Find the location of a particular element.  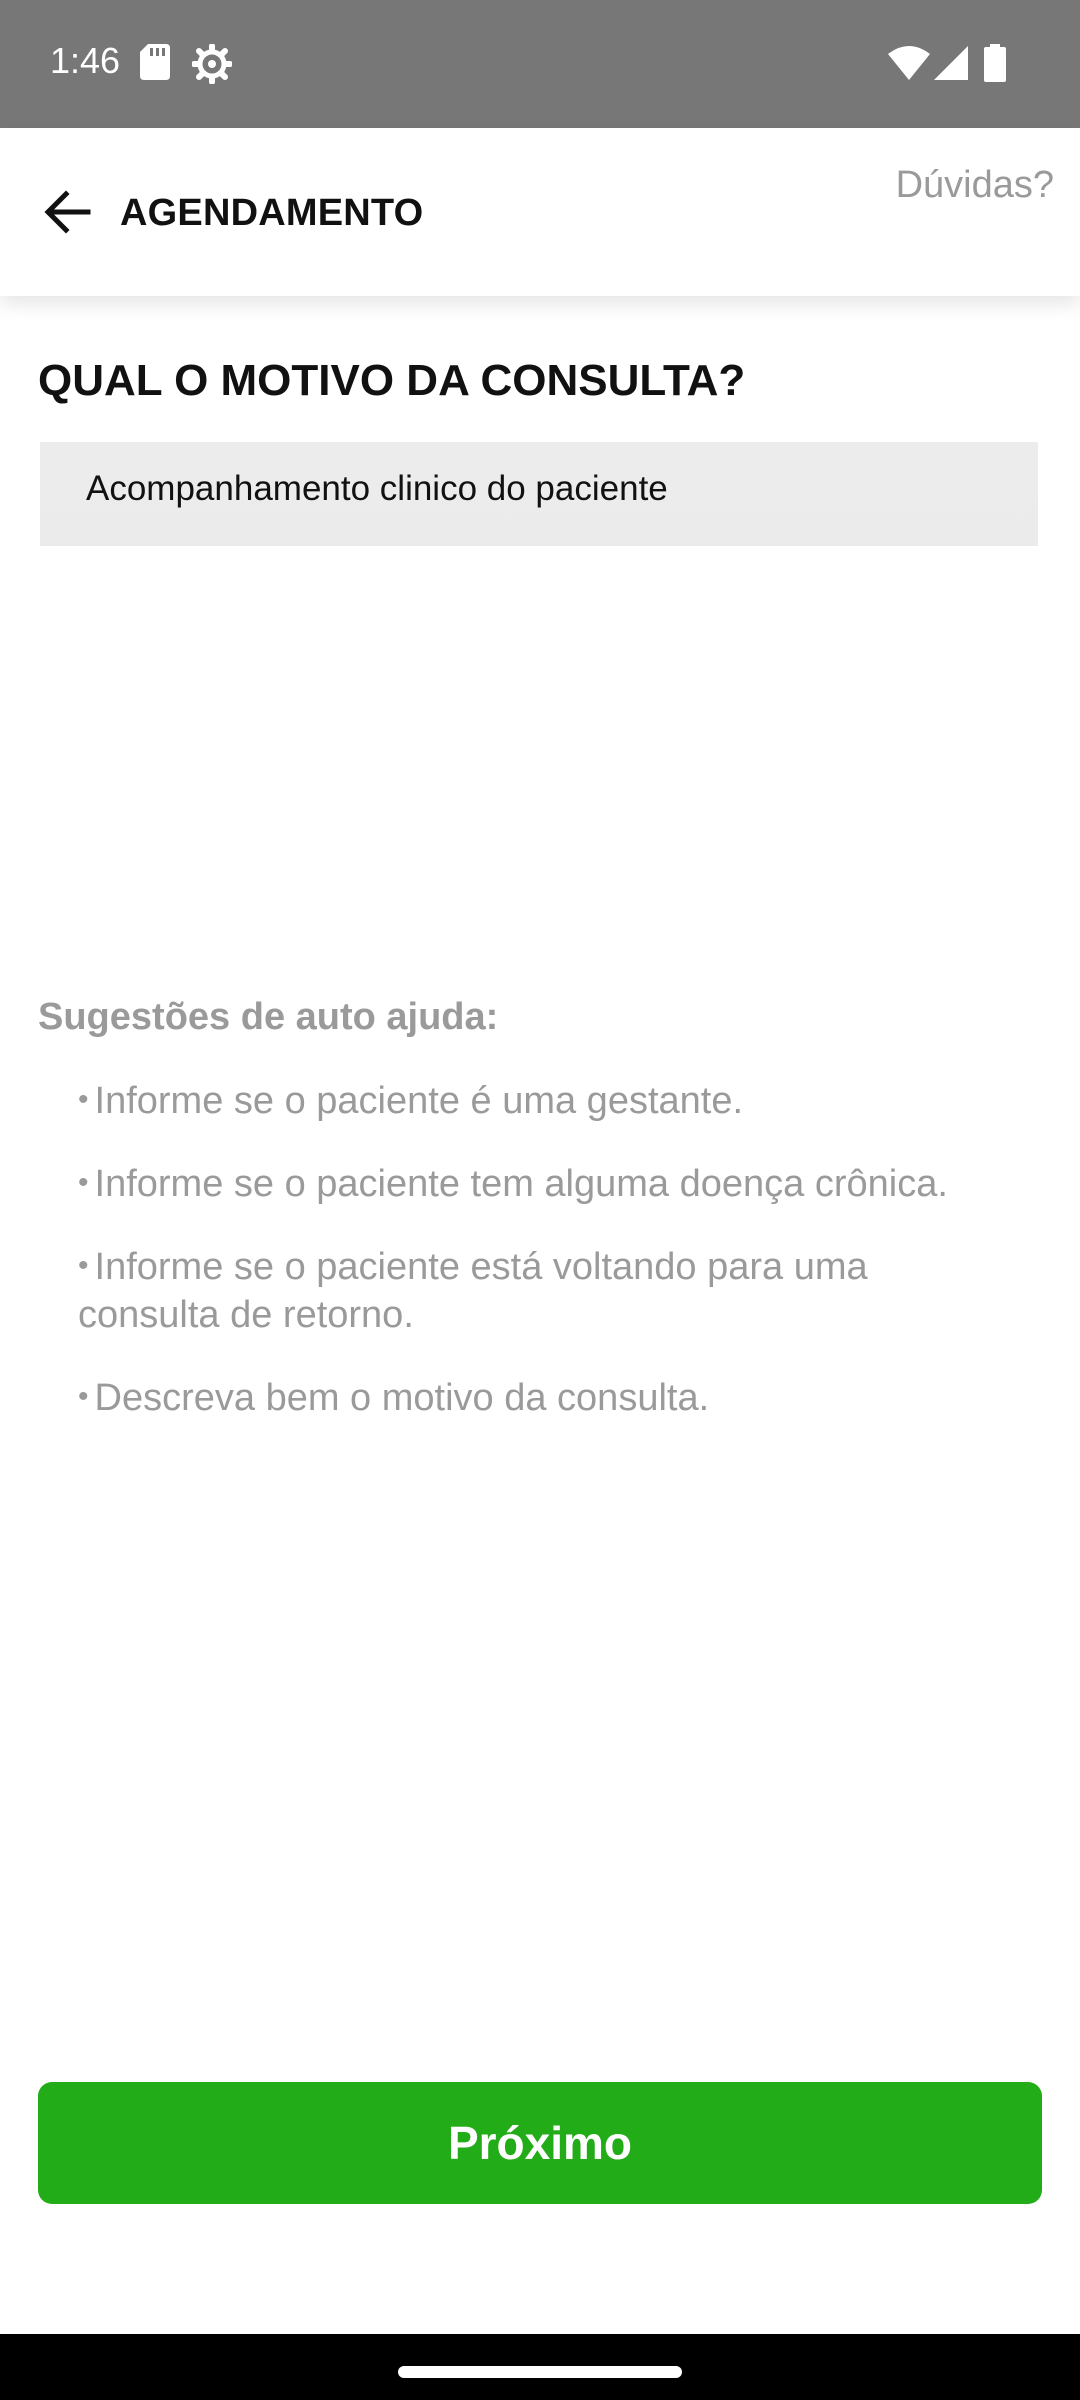

page-title: AGENDAMENTO is located at coordinates (272, 213).